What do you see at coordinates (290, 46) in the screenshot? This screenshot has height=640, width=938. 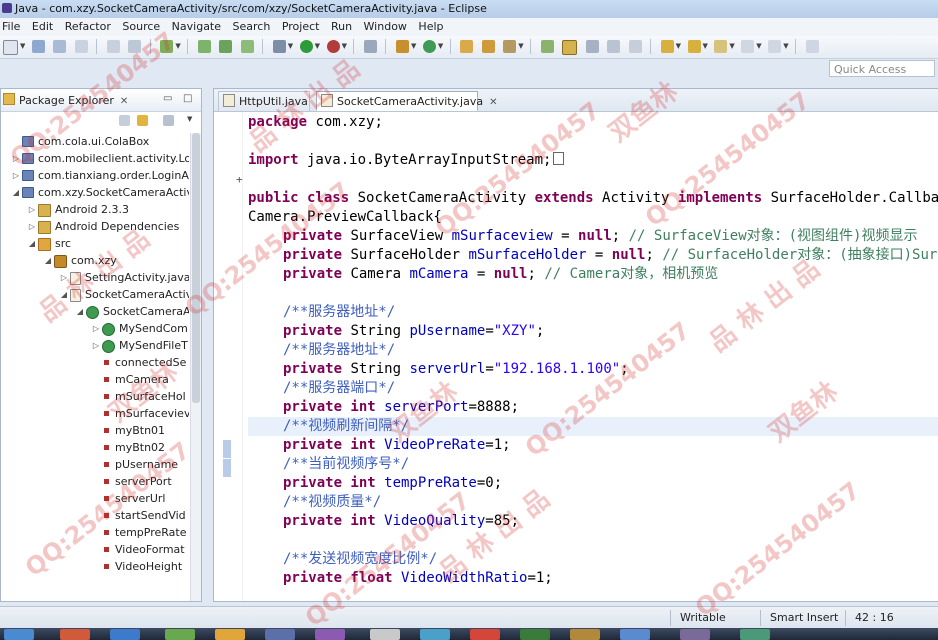 I see `debug-dropdown-icon: ▼` at bounding box center [290, 46].